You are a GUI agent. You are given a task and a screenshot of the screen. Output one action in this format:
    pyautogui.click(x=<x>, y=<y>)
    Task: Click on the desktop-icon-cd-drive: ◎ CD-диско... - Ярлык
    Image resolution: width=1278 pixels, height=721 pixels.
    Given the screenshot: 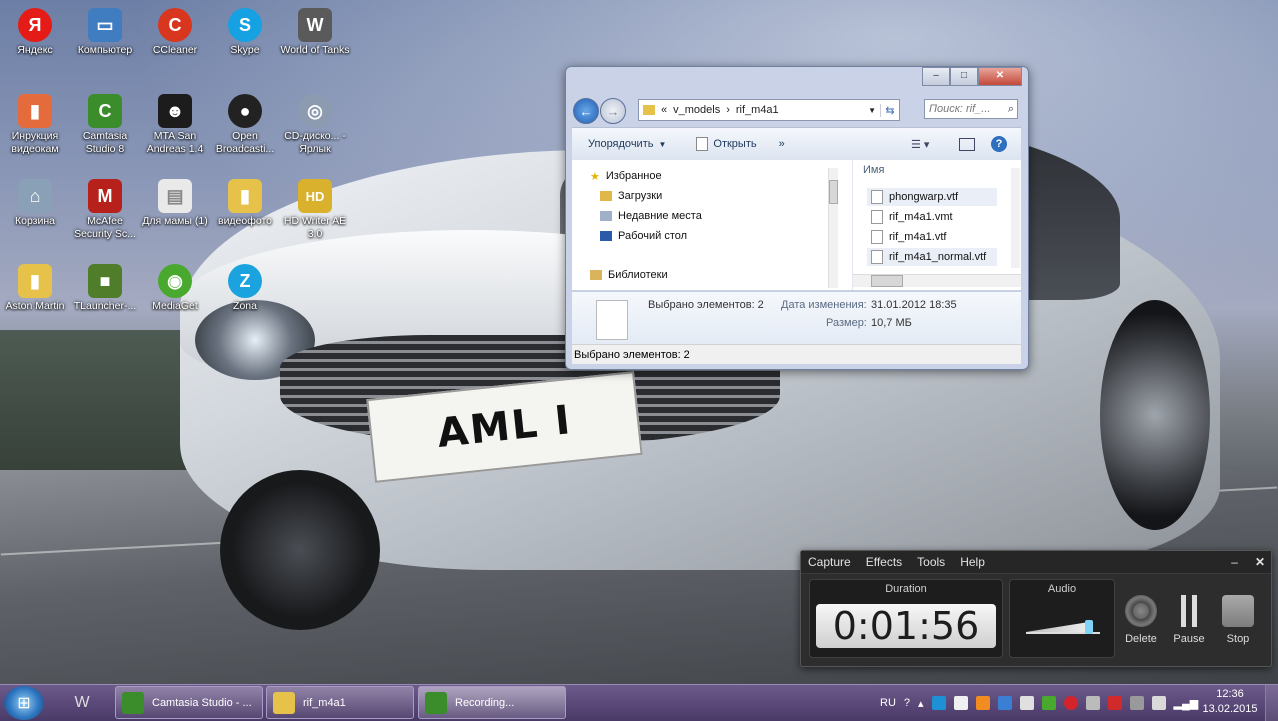 What is the action you would take?
    pyautogui.click(x=315, y=124)
    